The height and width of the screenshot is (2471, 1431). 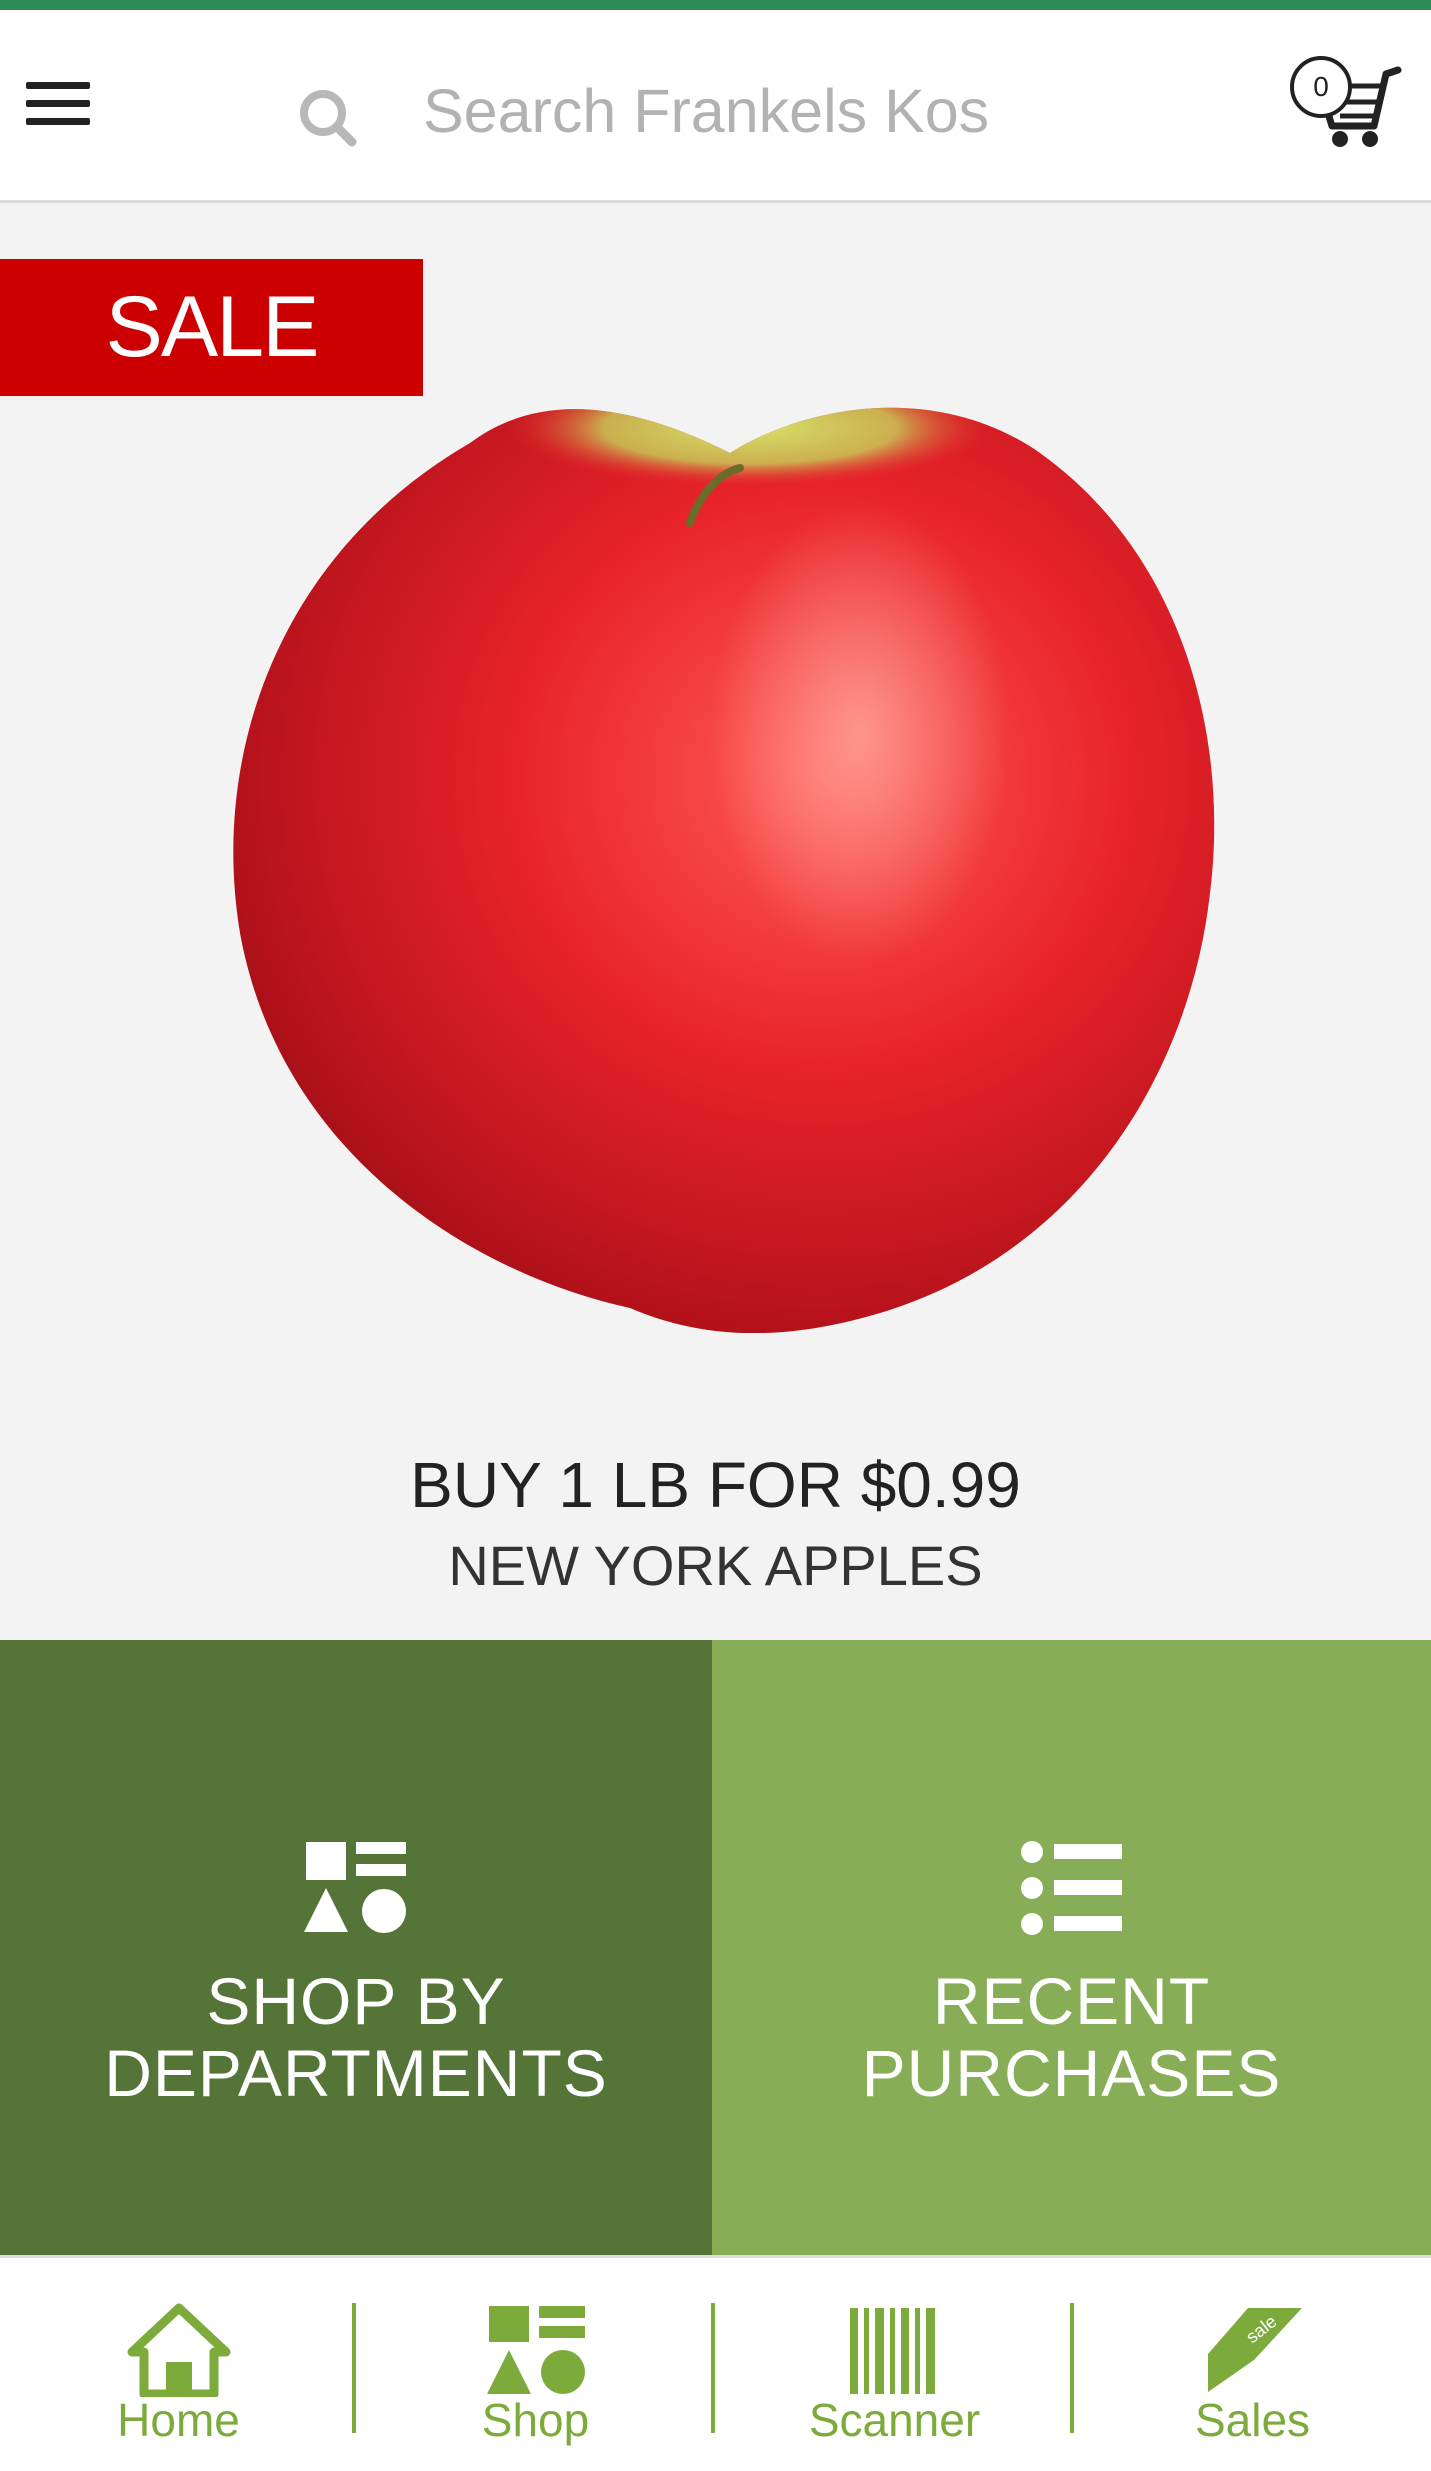 I want to click on nav-scanner: Scanner, so click(x=894, y=2364).